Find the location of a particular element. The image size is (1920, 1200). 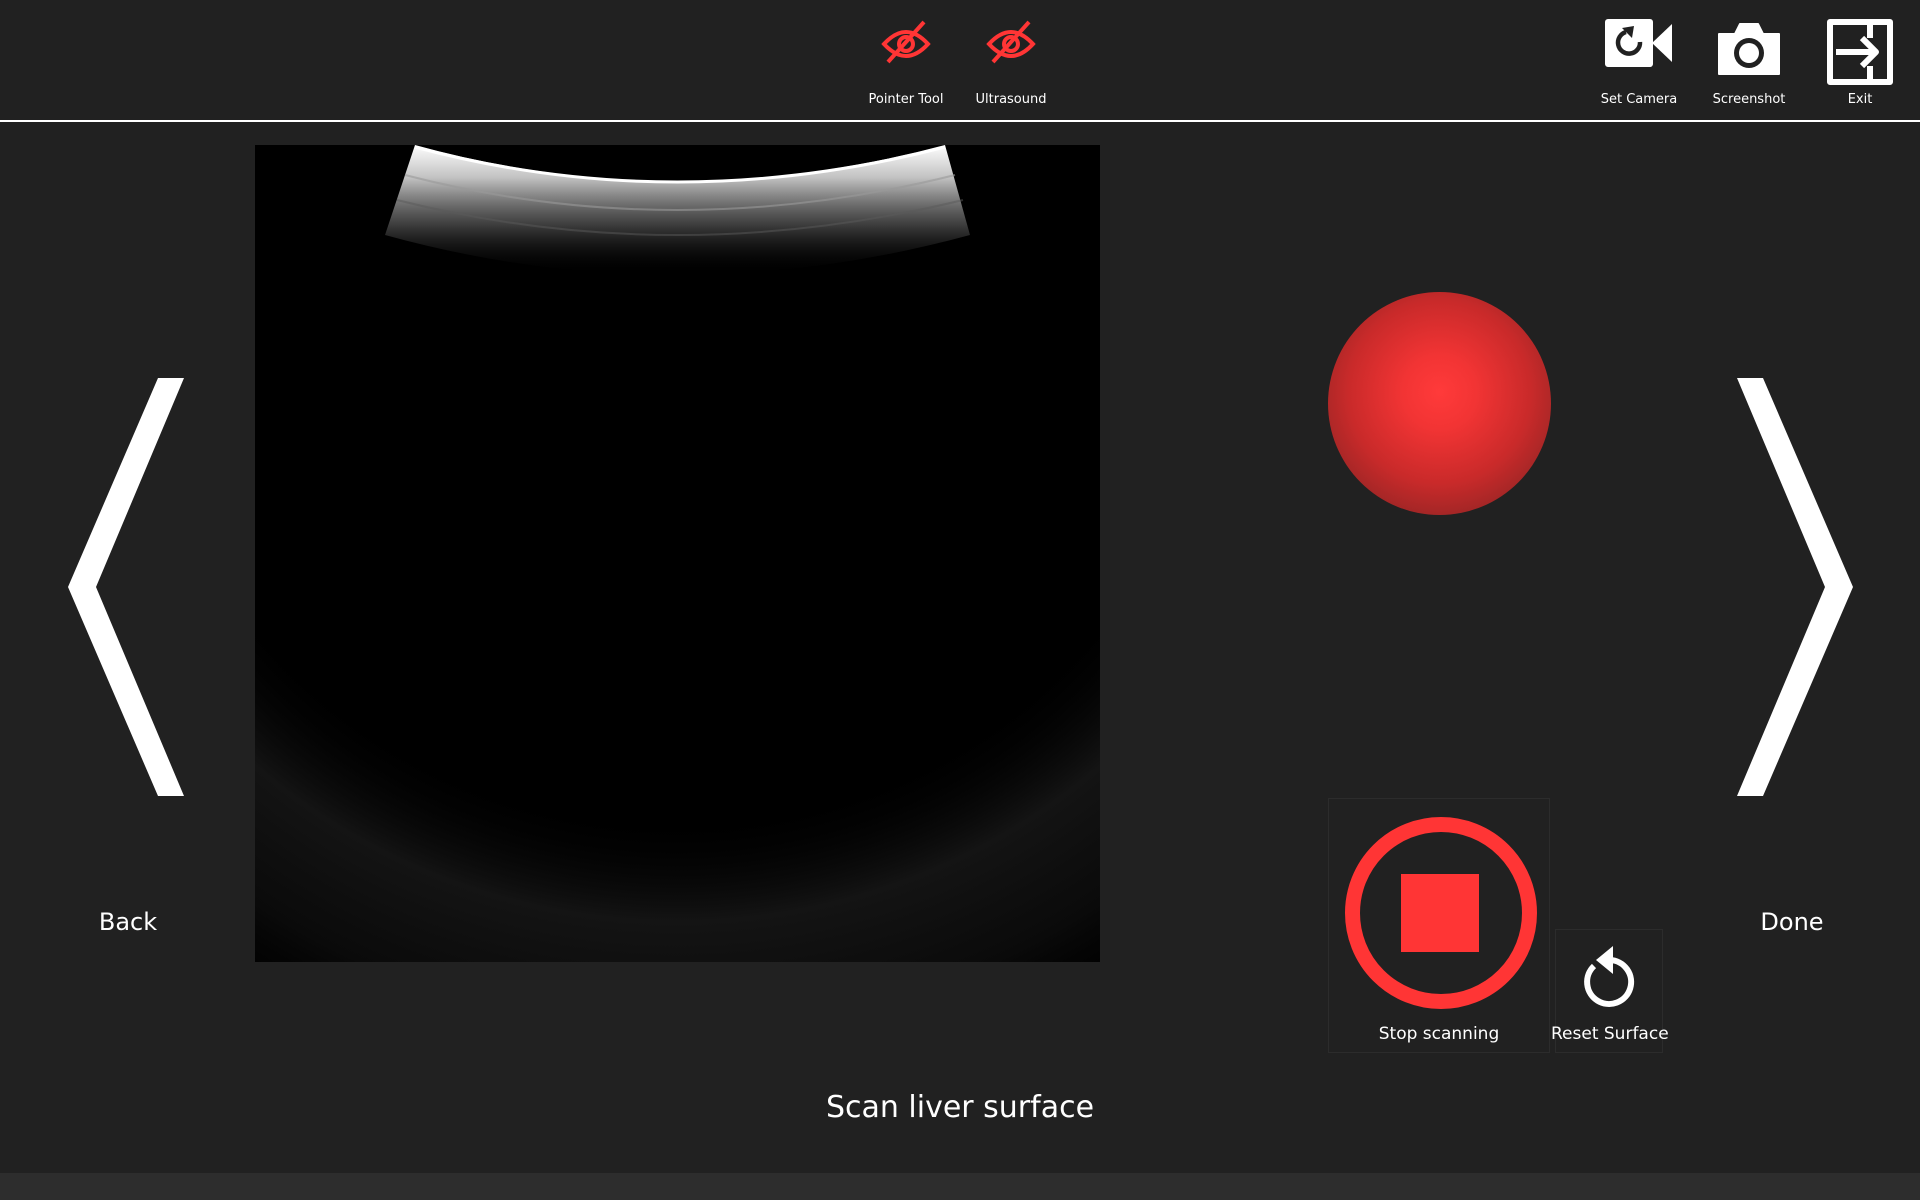

screenshot-label: Screenshot is located at coordinates (1749, 99).